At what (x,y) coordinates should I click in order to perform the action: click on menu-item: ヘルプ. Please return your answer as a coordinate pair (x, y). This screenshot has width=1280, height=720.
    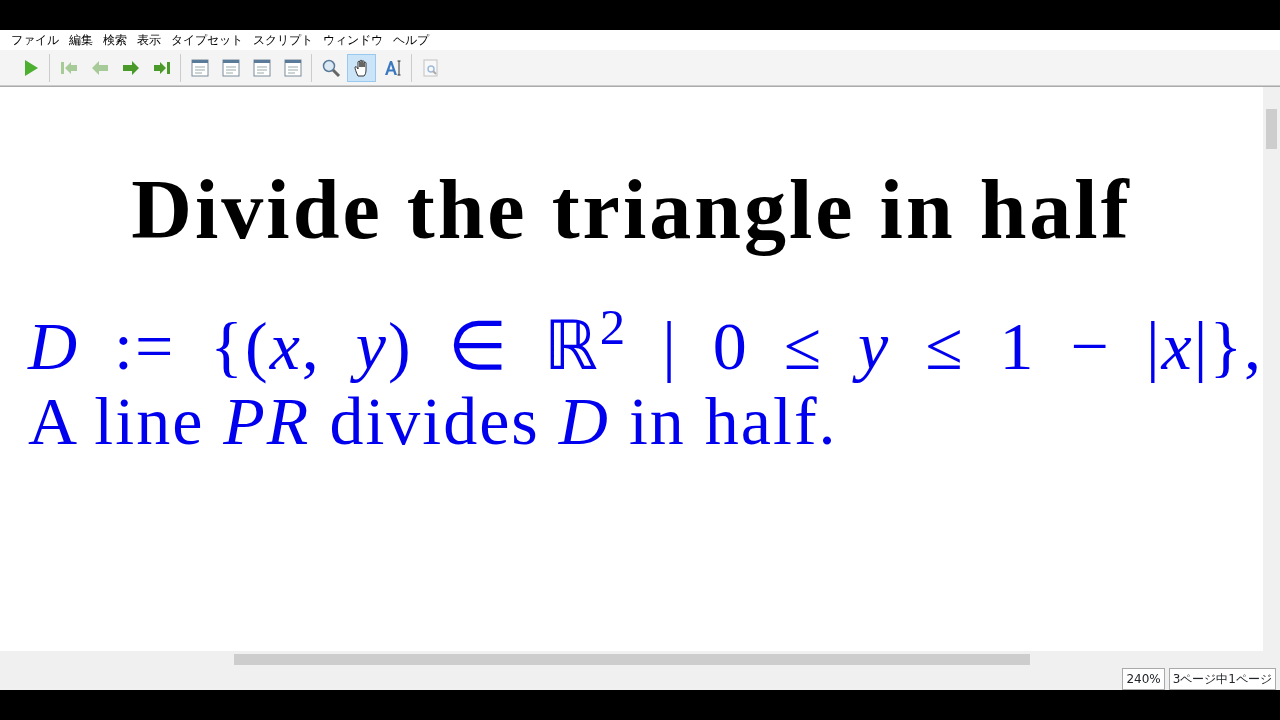
    Looking at the image, I should click on (411, 40).